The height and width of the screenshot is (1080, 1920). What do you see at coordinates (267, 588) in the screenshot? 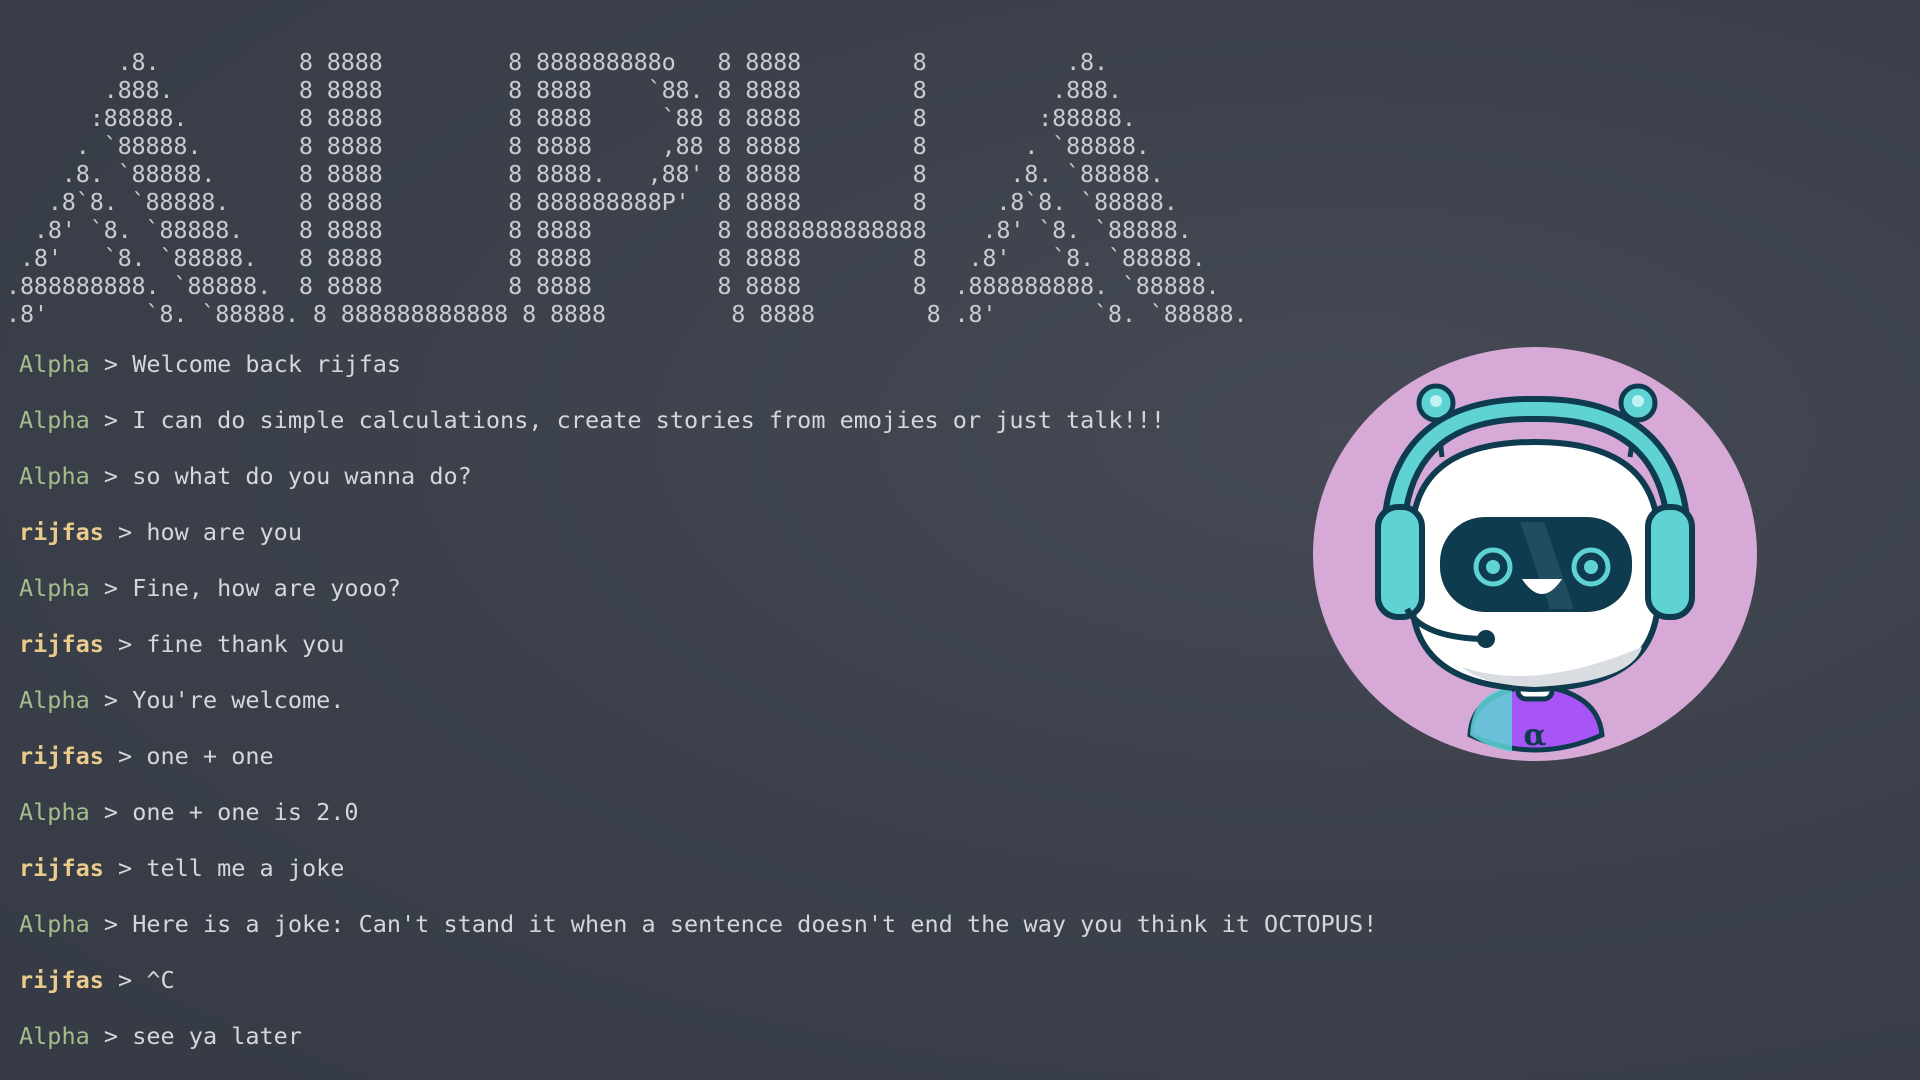
I see `message-text: Fine, how are yooo?` at bounding box center [267, 588].